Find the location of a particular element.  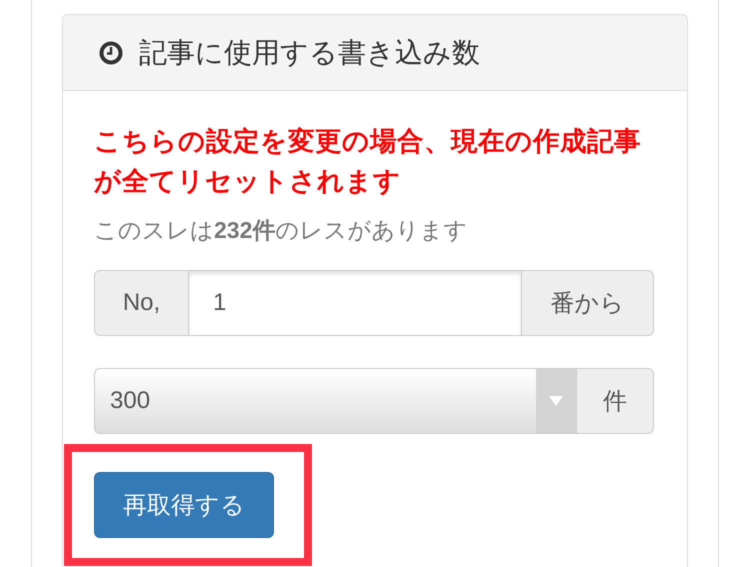

suffix-label: 番から is located at coordinates (587, 303).